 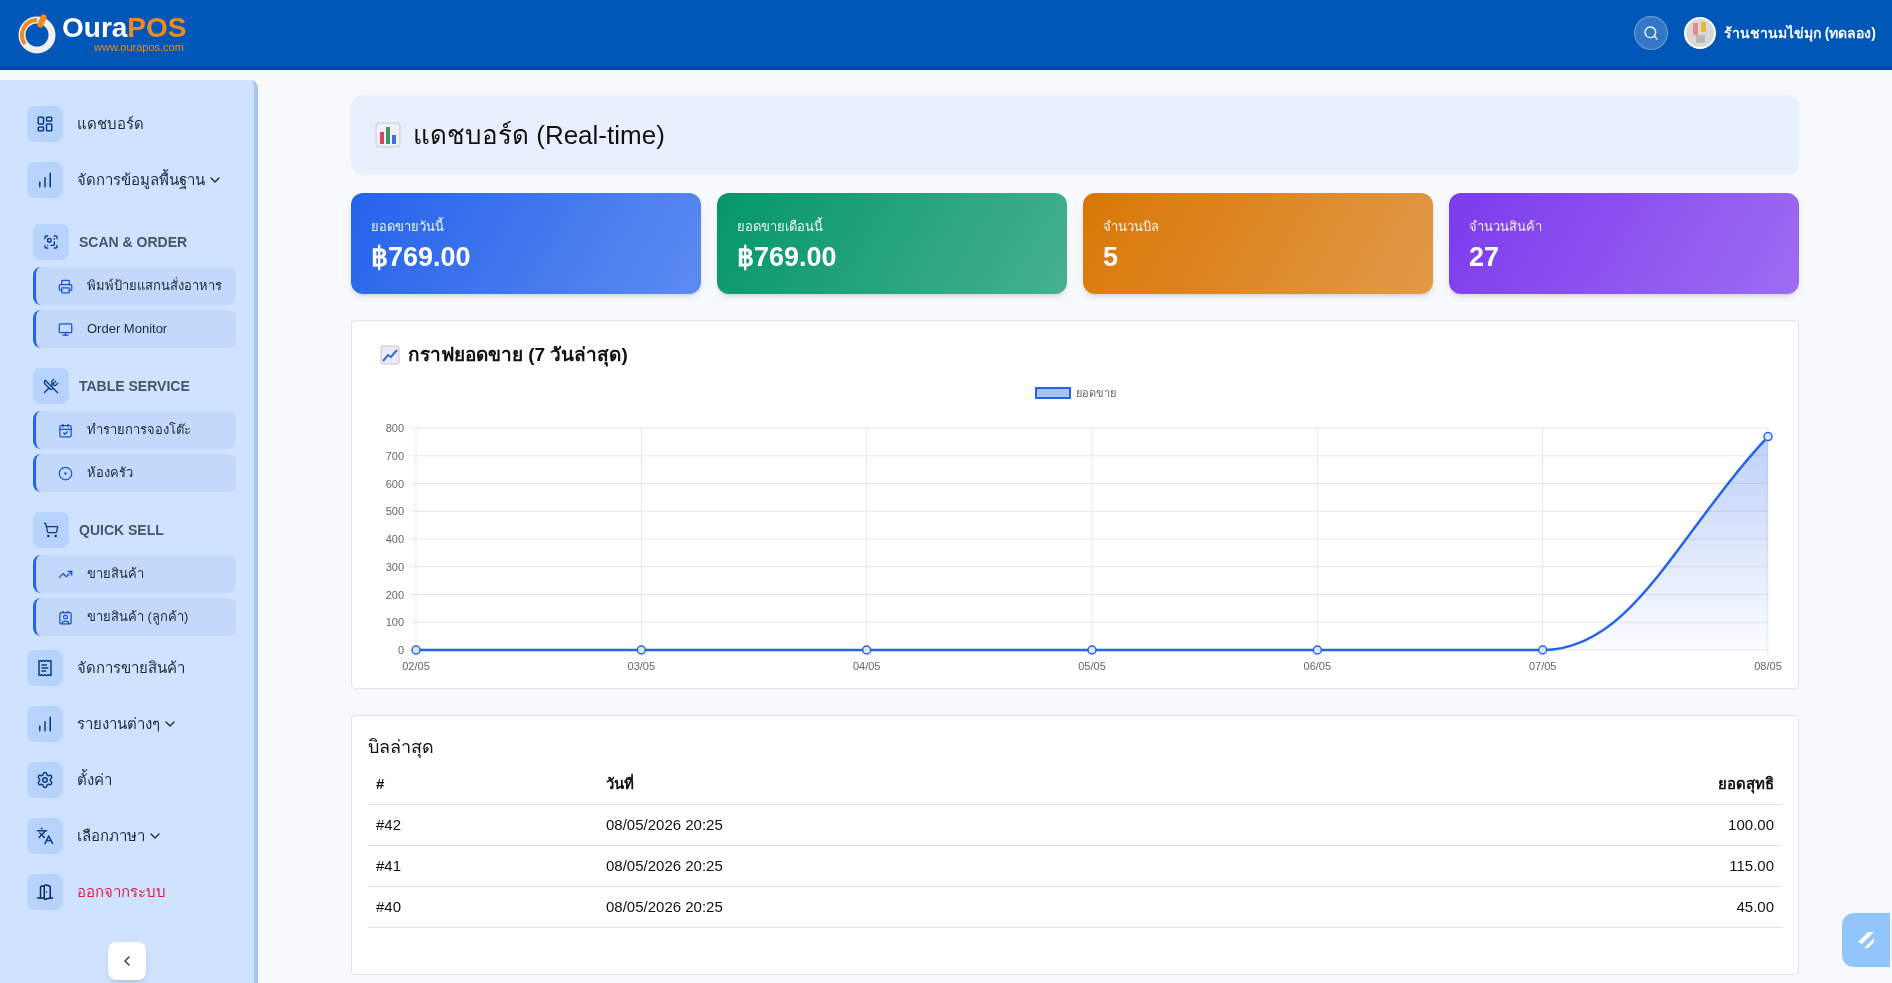 What do you see at coordinates (394, 483) in the screenshot?
I see `y-tick-label: 600` at bounding box center [394, 483].